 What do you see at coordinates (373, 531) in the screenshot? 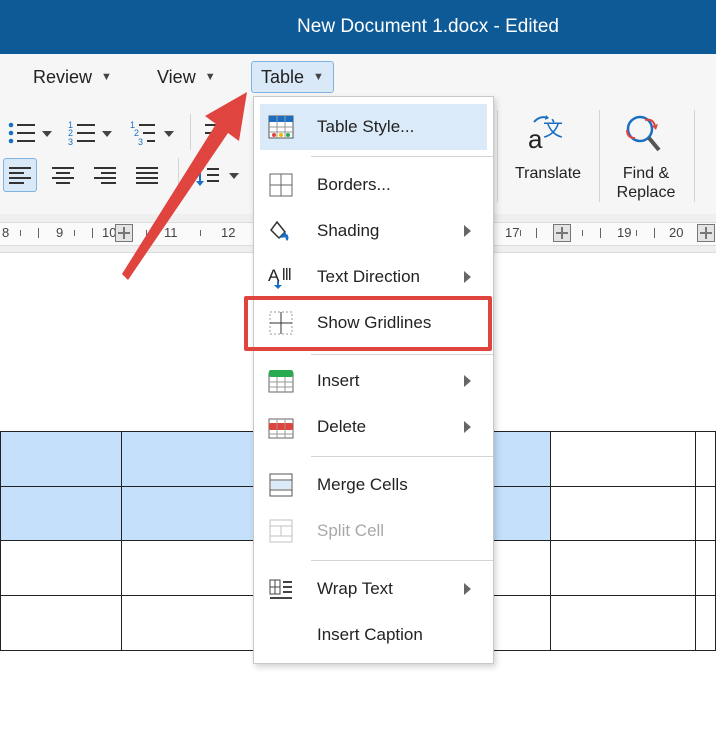
I see `menu-item-split-cell: Split Cell` at bounding box center [373, 531].